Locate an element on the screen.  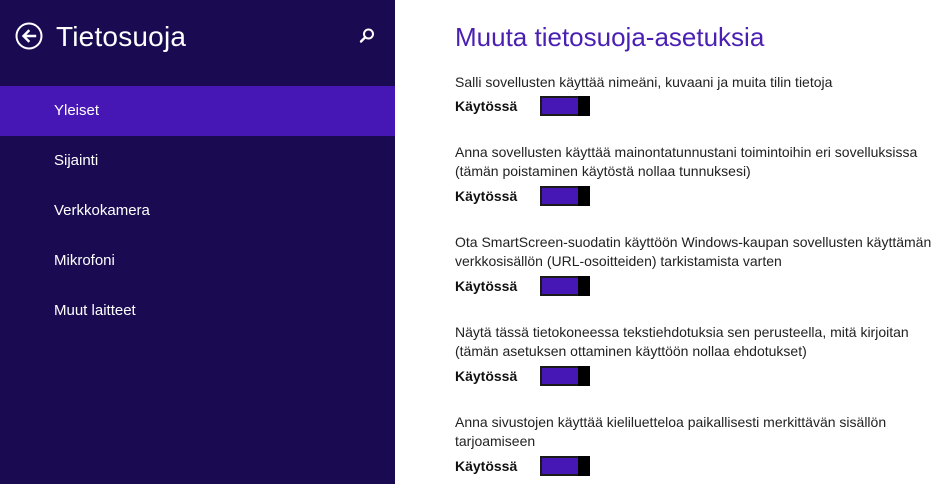
back-arrow-icon is located at coordinates (29, 36).